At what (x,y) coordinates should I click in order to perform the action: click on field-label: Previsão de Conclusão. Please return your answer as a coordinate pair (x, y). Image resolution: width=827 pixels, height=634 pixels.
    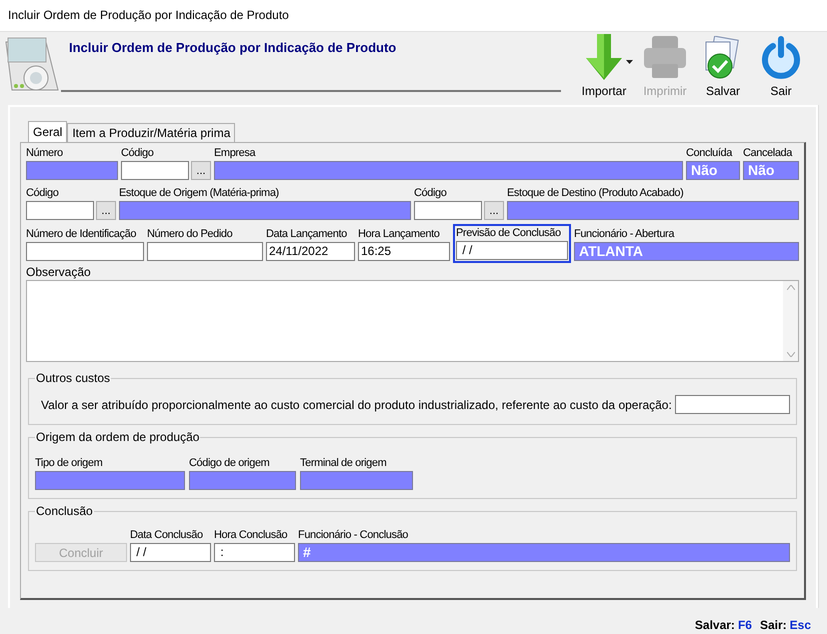
    Looking at the image, I should click on (508, 233).